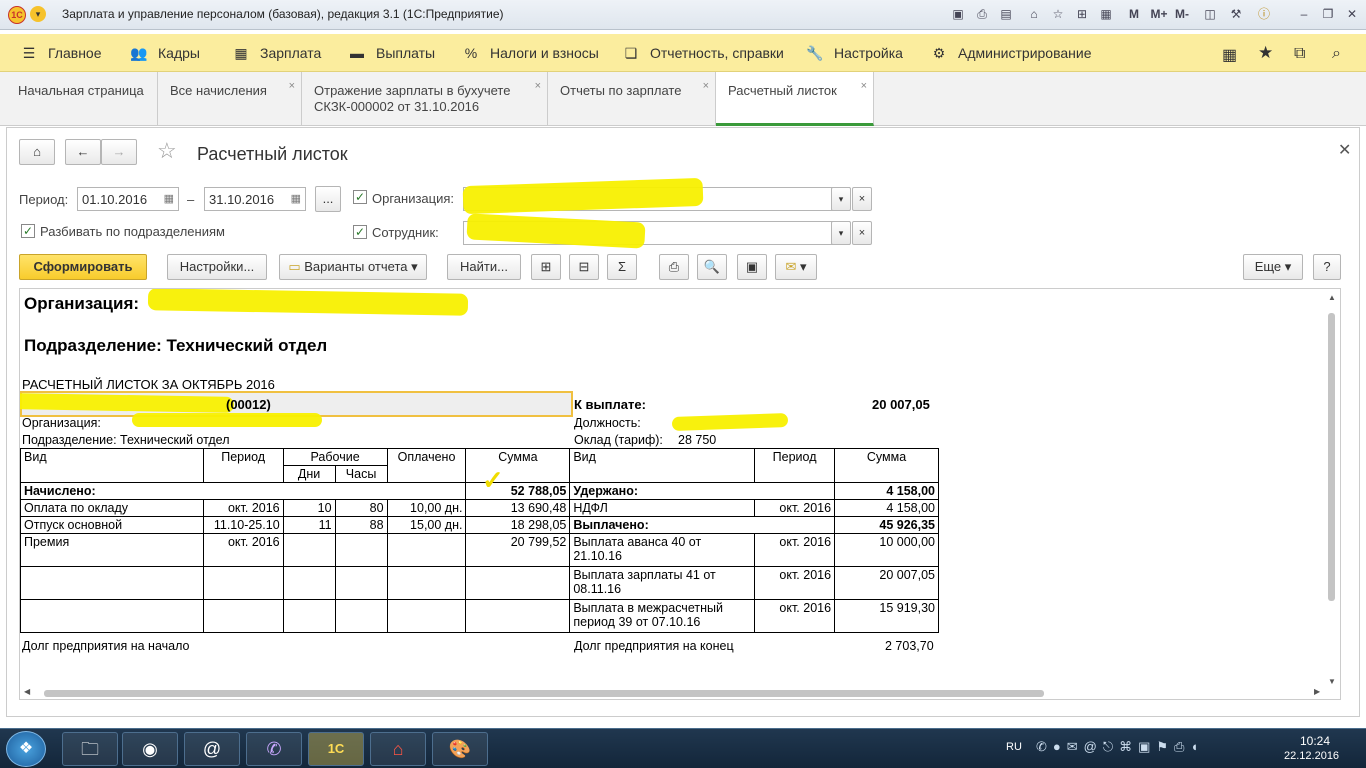  What do you see at coordinates (1014, 747) in the screenshot?
I see `language-indicator: RU` at bounding box center [1014, 747].